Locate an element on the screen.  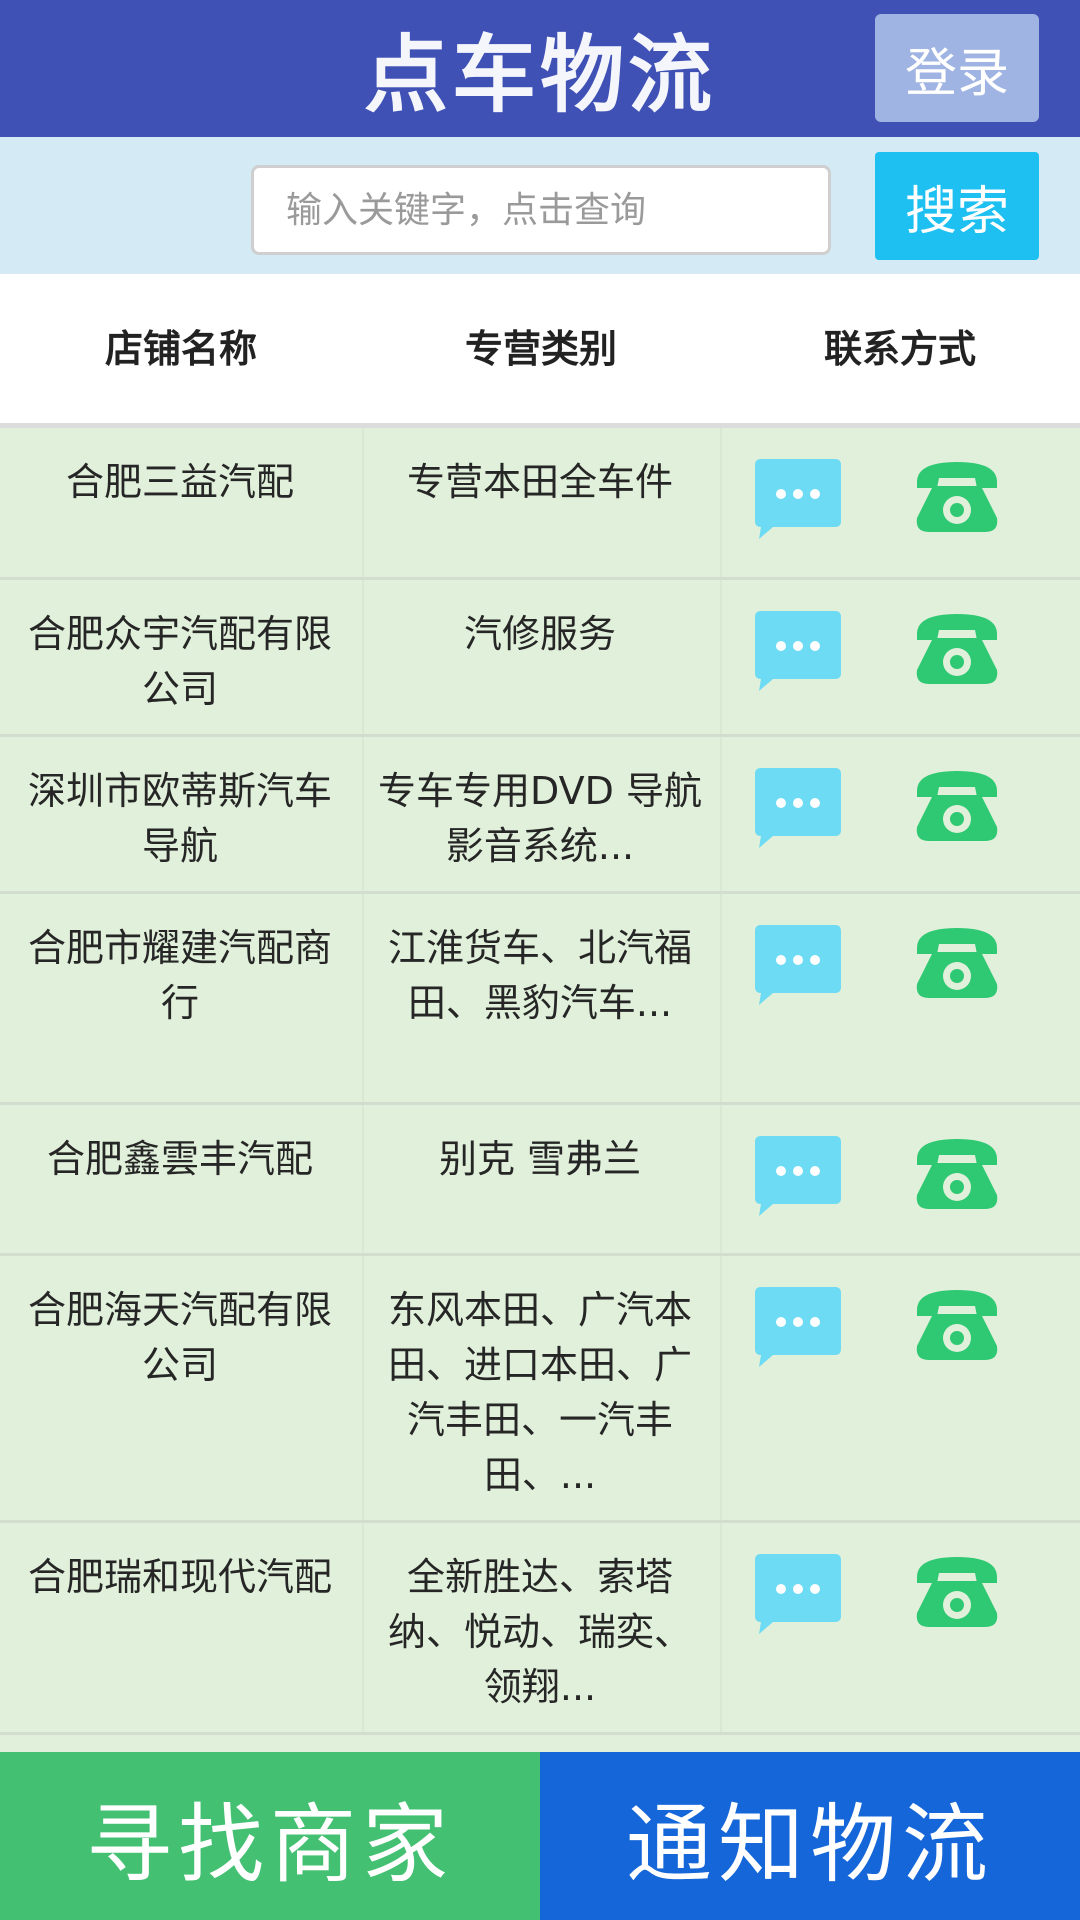
store-name: 合肥鑫雲丰汽配 is located at coordinates (179, 1159).